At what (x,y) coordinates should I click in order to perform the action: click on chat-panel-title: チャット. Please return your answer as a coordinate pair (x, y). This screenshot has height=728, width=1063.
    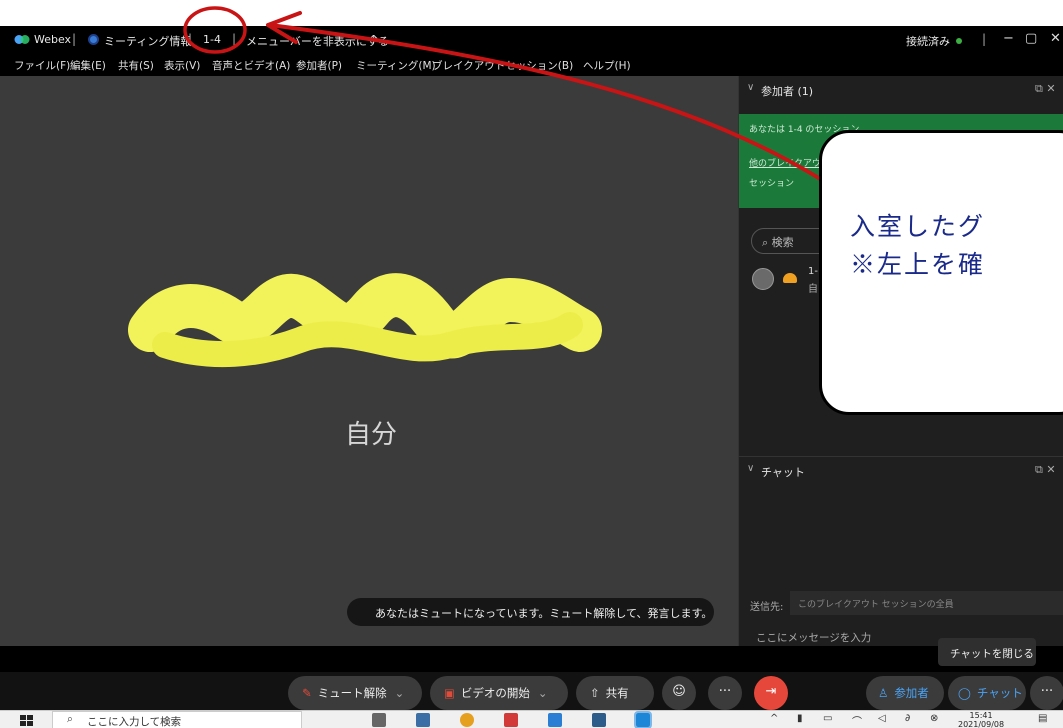
    Looking at the image, I should click on (783, 472).